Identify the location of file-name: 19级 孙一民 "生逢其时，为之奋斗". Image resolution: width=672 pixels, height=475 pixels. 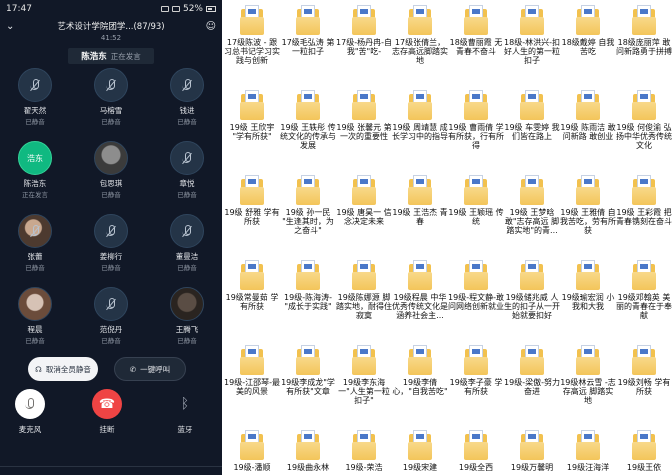
(308, 221).